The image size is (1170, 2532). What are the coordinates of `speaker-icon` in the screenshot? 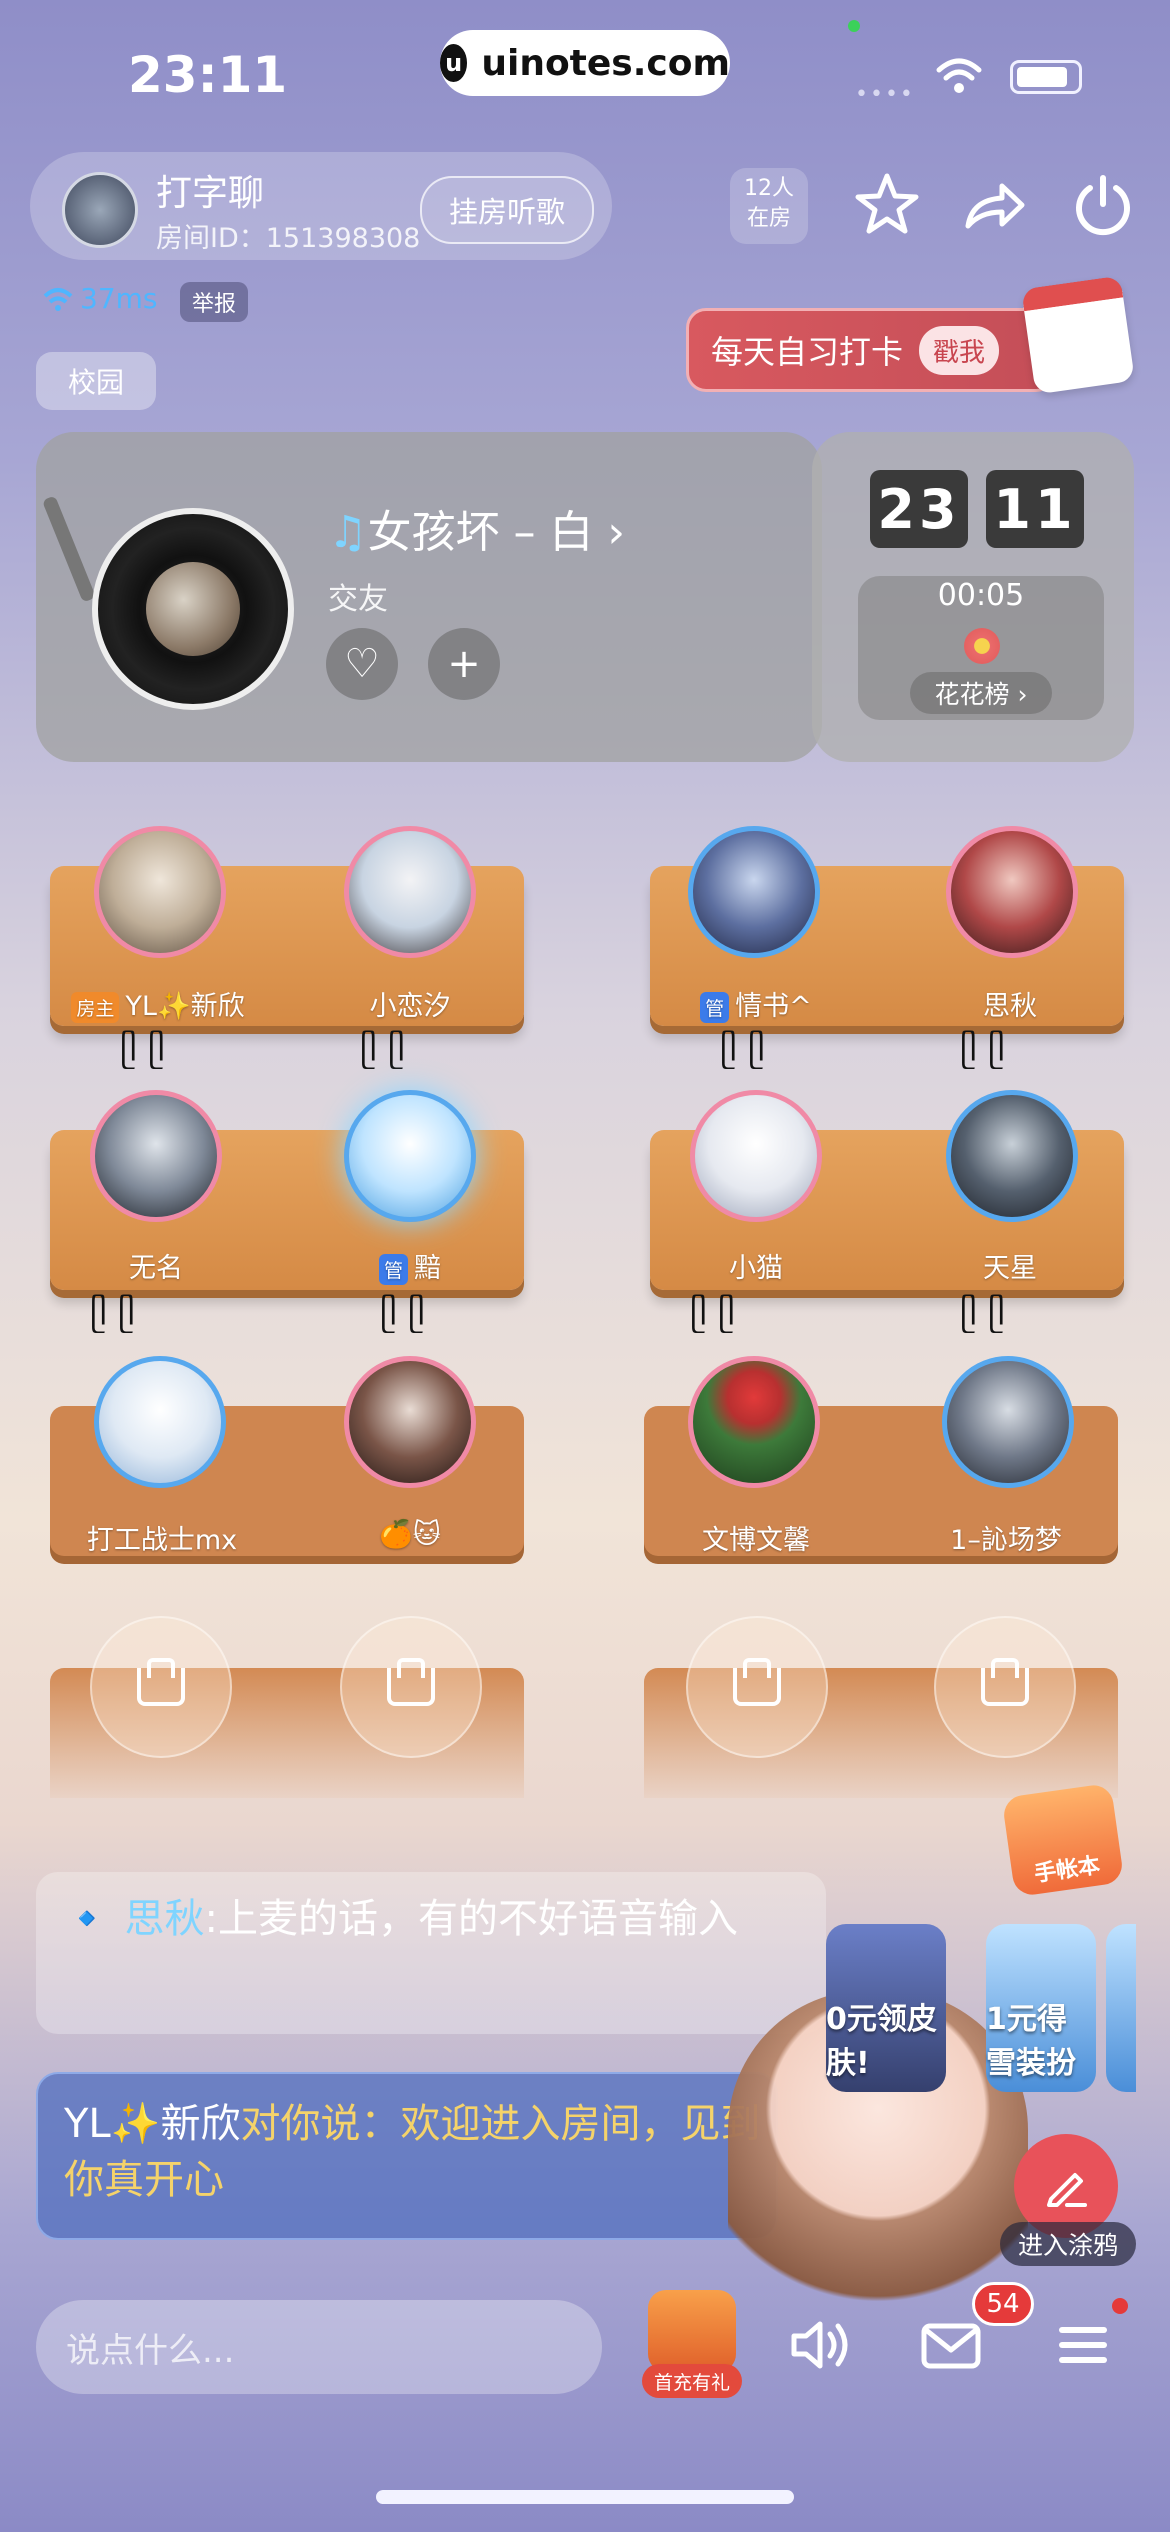 It's located at (819, 2345).